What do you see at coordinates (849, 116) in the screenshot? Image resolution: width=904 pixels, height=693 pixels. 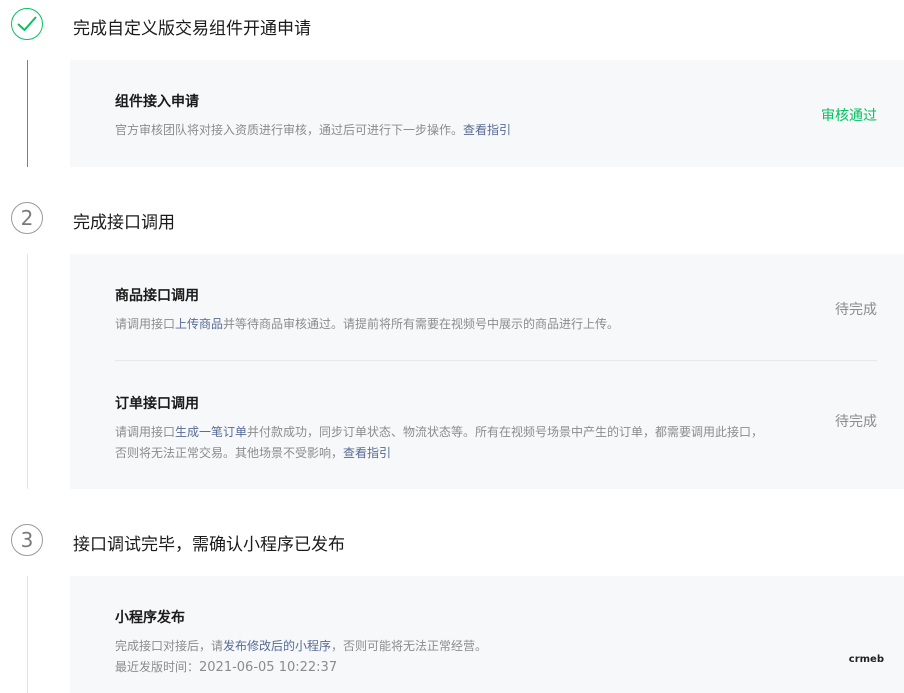 I see `status-badge: 审核通过` at bounding box center [849, 116].